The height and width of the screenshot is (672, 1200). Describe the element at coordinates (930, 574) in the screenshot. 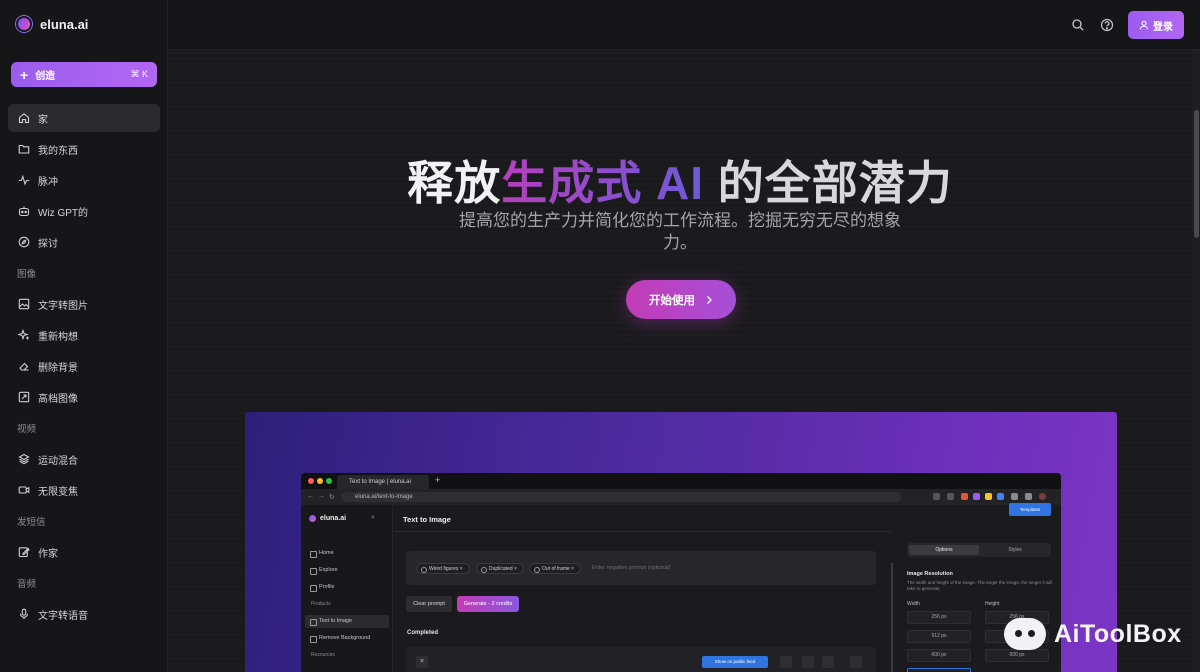

I see `image-resolution-title: Image Resolution` at that location.